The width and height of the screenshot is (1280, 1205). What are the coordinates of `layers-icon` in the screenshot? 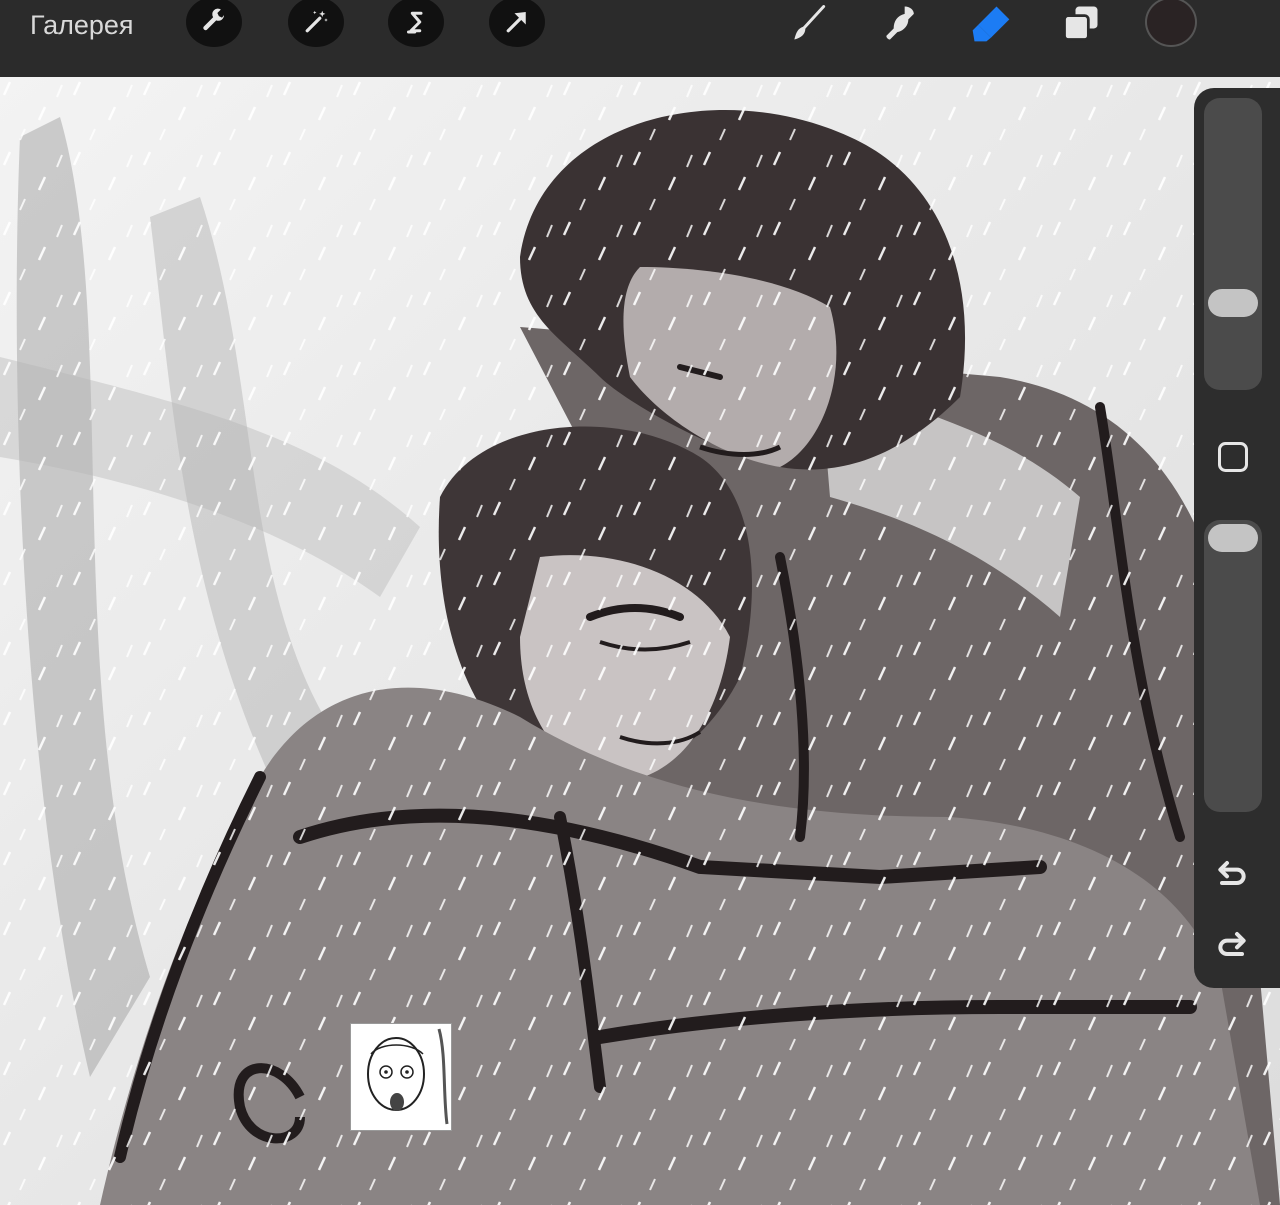 It's located at (1080, 23).